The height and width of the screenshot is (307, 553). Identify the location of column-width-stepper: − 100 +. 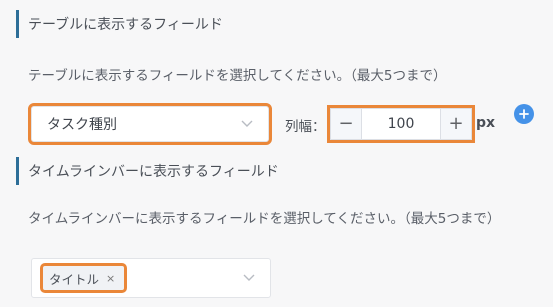
(401, 124).